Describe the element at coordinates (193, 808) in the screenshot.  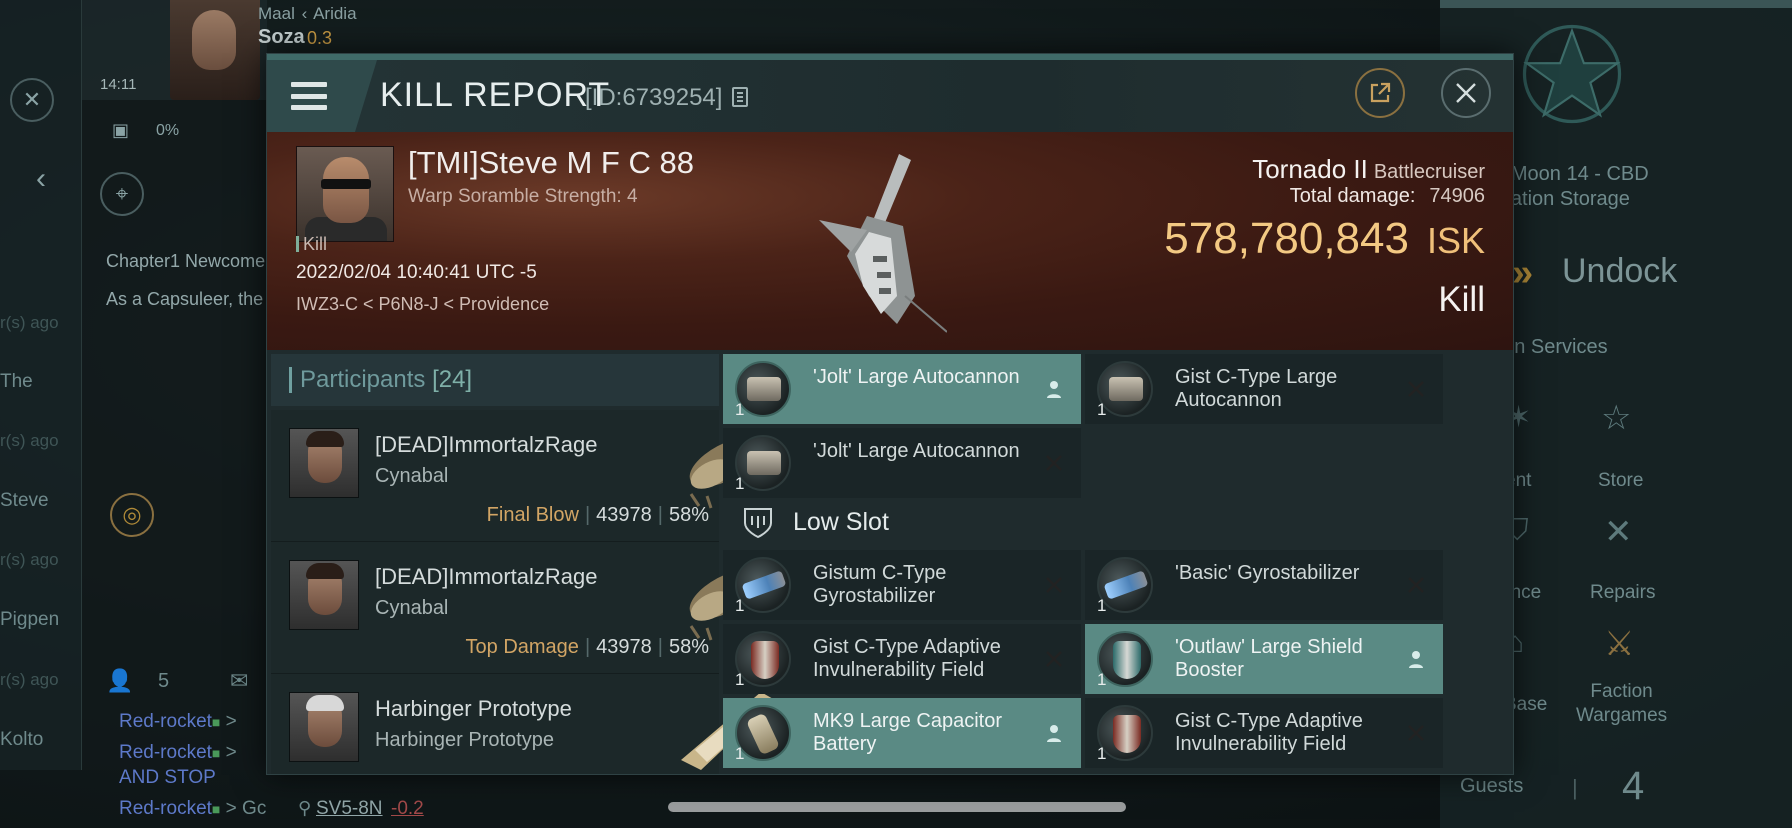
I see `chat-line: Red-rocket■ > Gc` at that location.